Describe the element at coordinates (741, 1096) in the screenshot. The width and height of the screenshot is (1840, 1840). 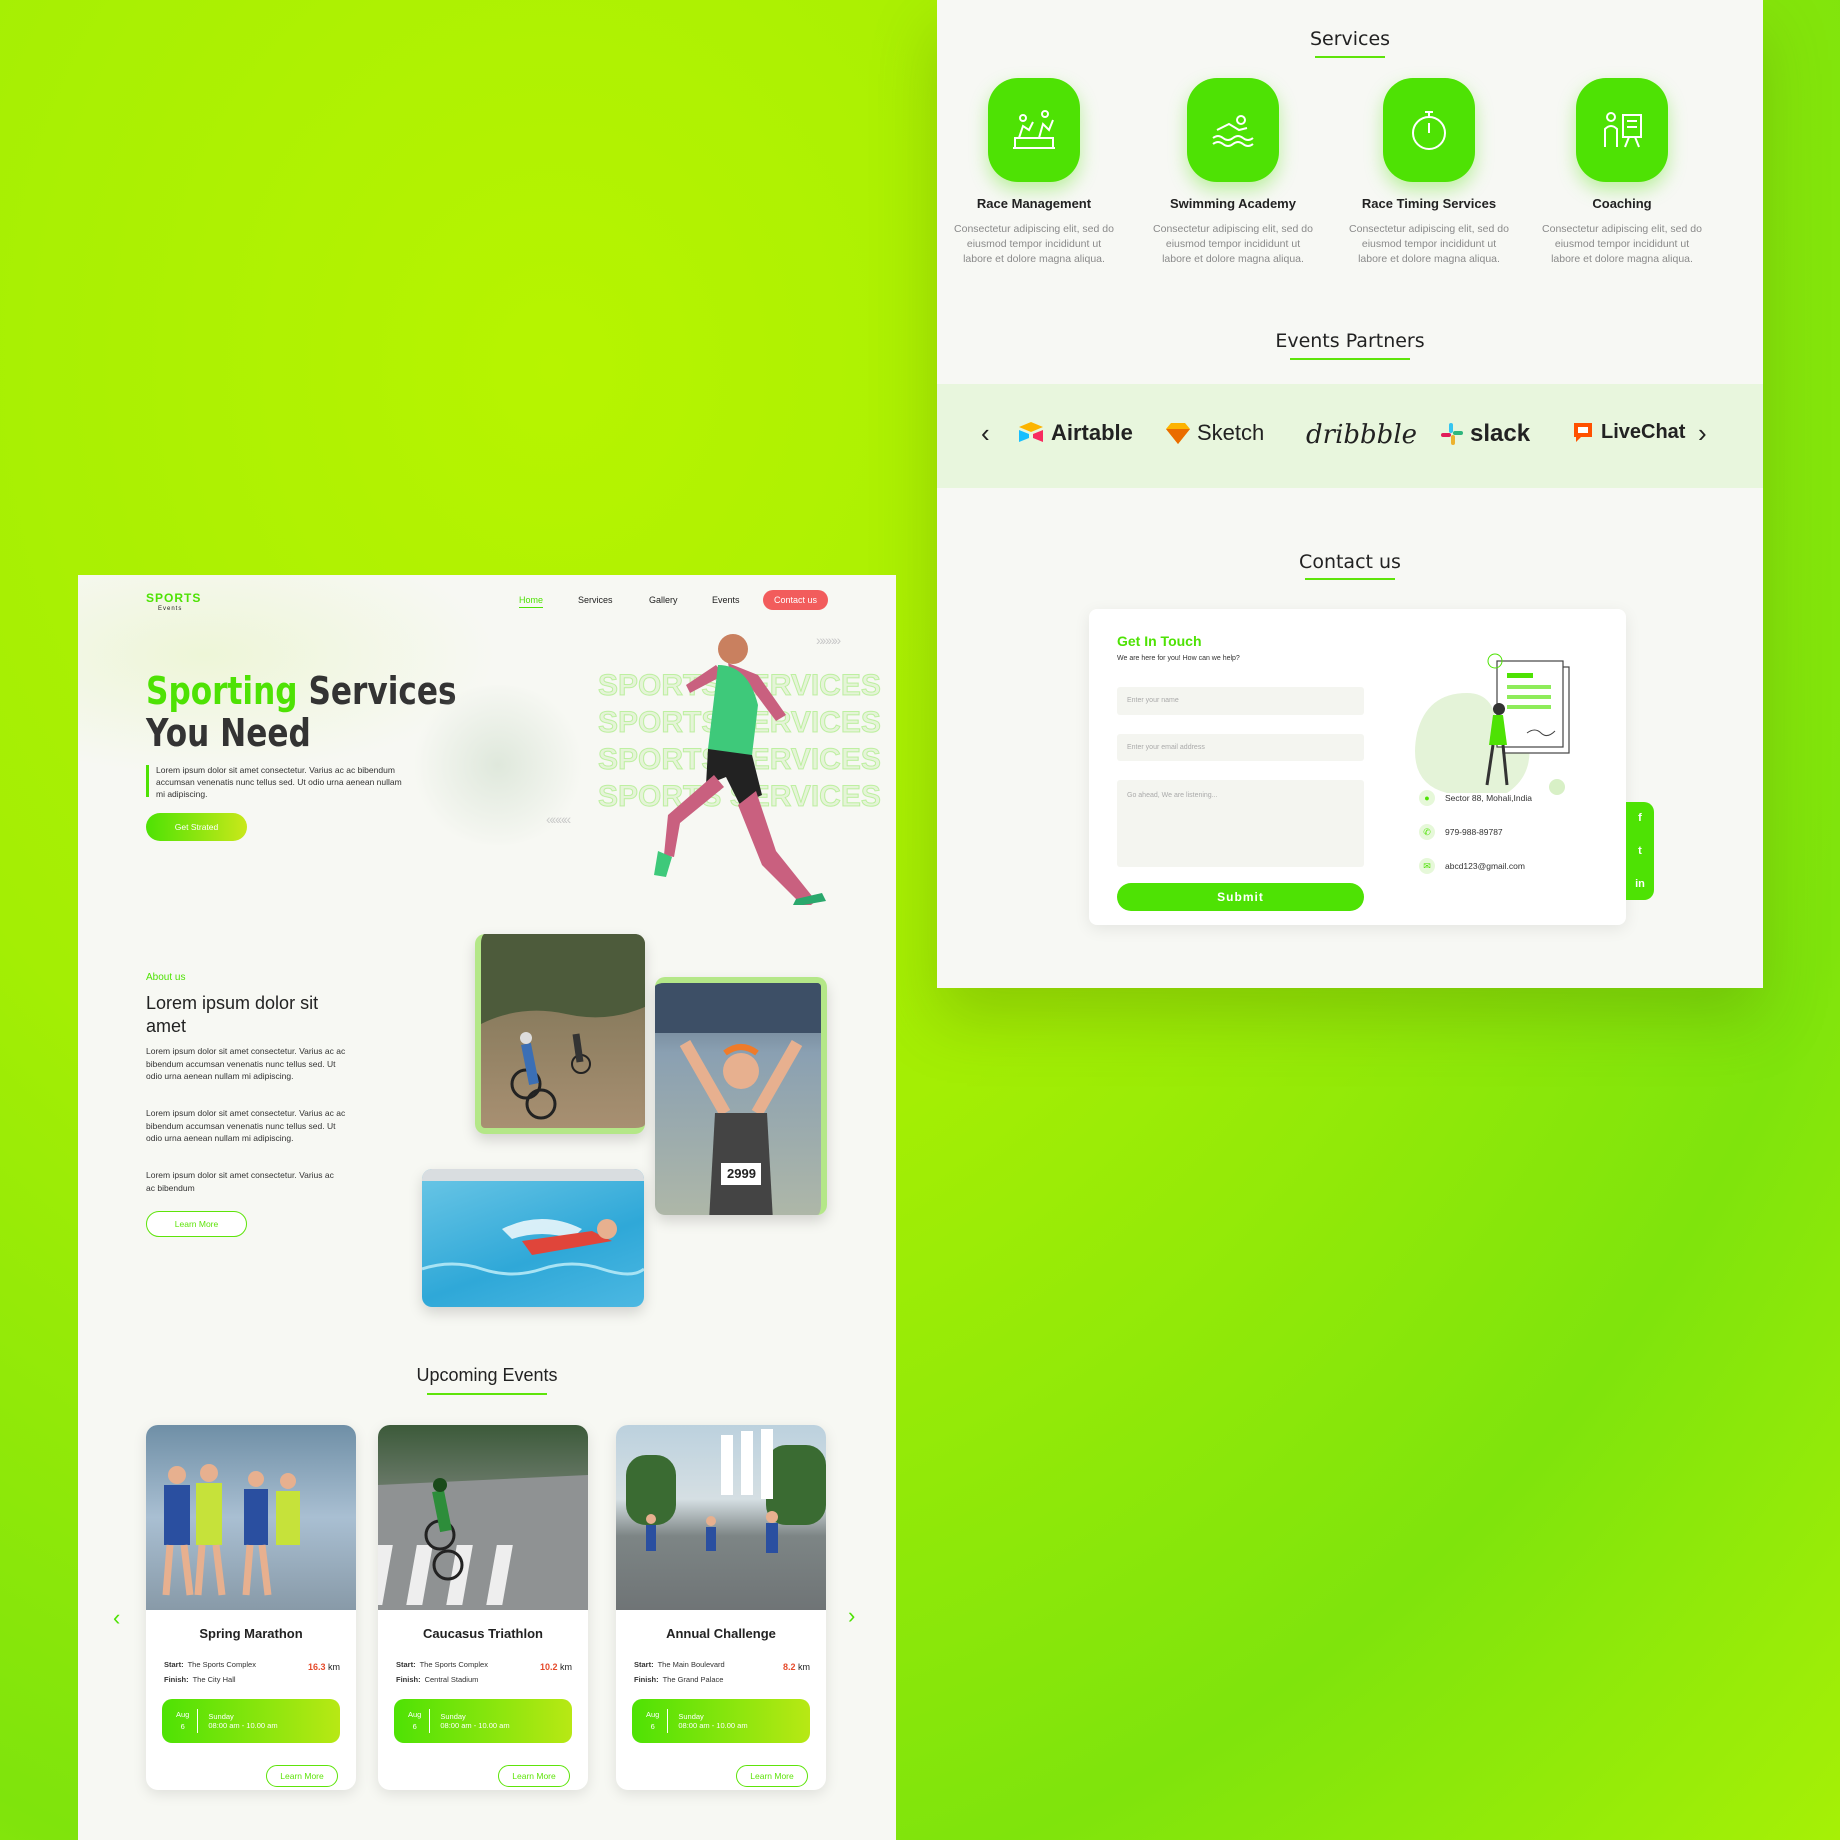
I see `marathon-runner-photo: 2999` at that location.